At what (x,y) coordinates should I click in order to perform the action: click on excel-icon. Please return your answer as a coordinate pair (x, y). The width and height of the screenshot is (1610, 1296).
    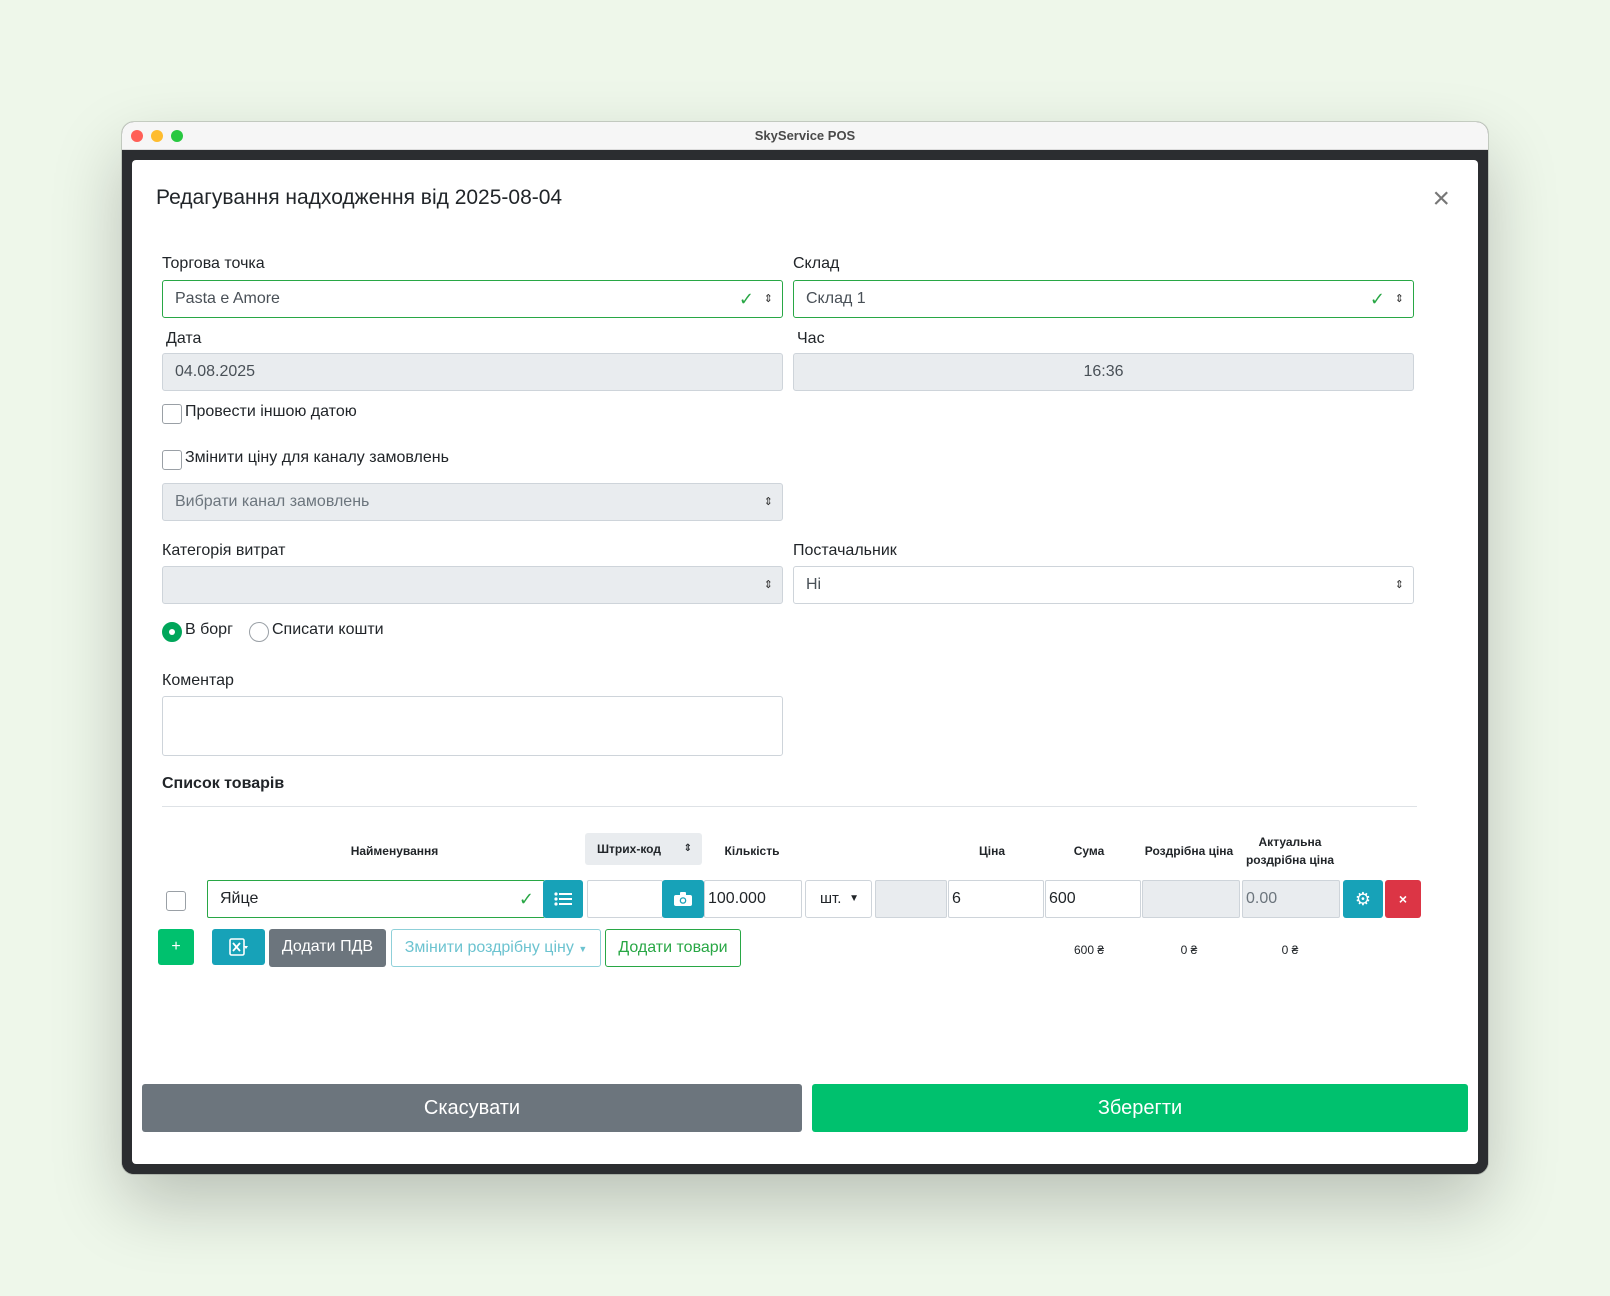
    Looking at the image, I should click on (238, 946).